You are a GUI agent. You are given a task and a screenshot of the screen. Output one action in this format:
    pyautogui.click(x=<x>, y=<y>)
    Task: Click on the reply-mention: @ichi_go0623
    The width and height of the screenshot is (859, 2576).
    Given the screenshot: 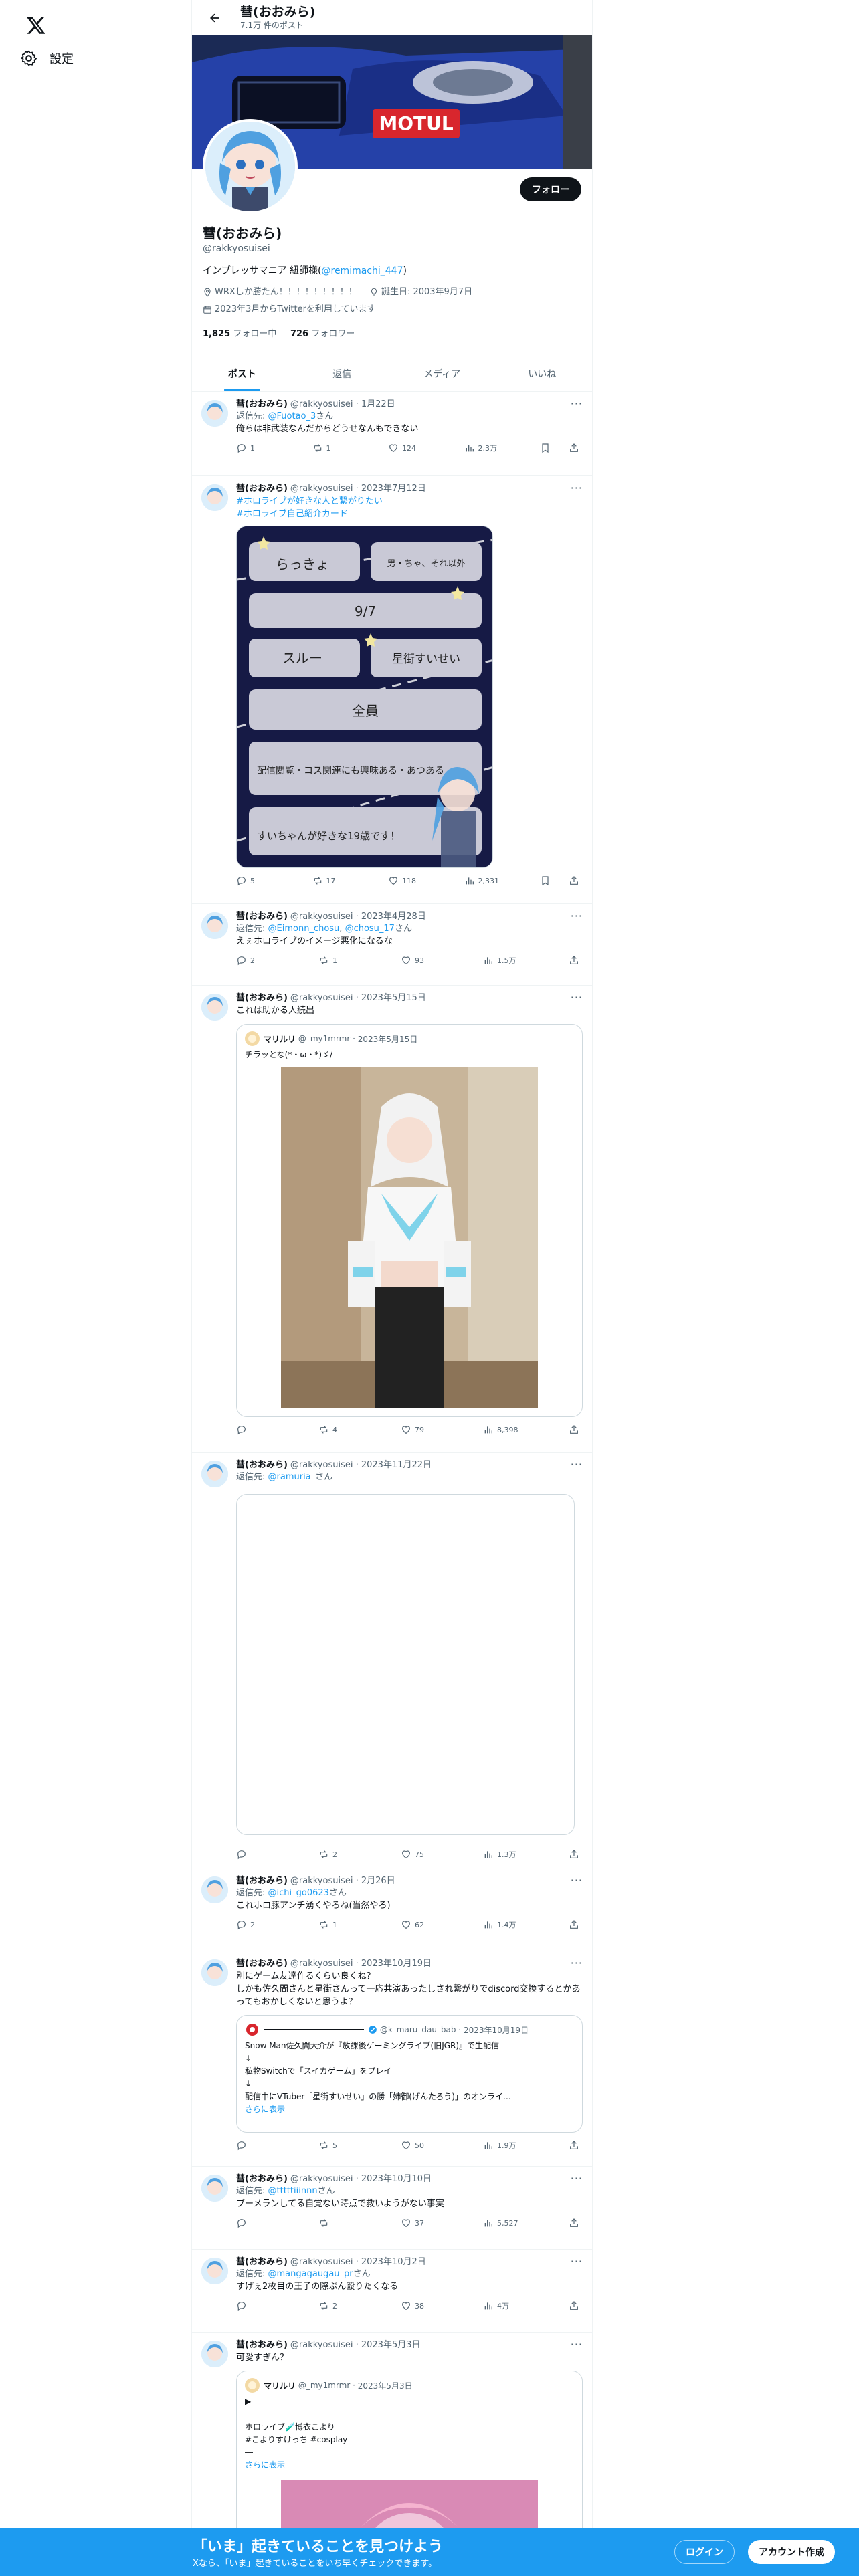 What is the action you would take?
    pyautogui.click(x=299, y=1893)
    